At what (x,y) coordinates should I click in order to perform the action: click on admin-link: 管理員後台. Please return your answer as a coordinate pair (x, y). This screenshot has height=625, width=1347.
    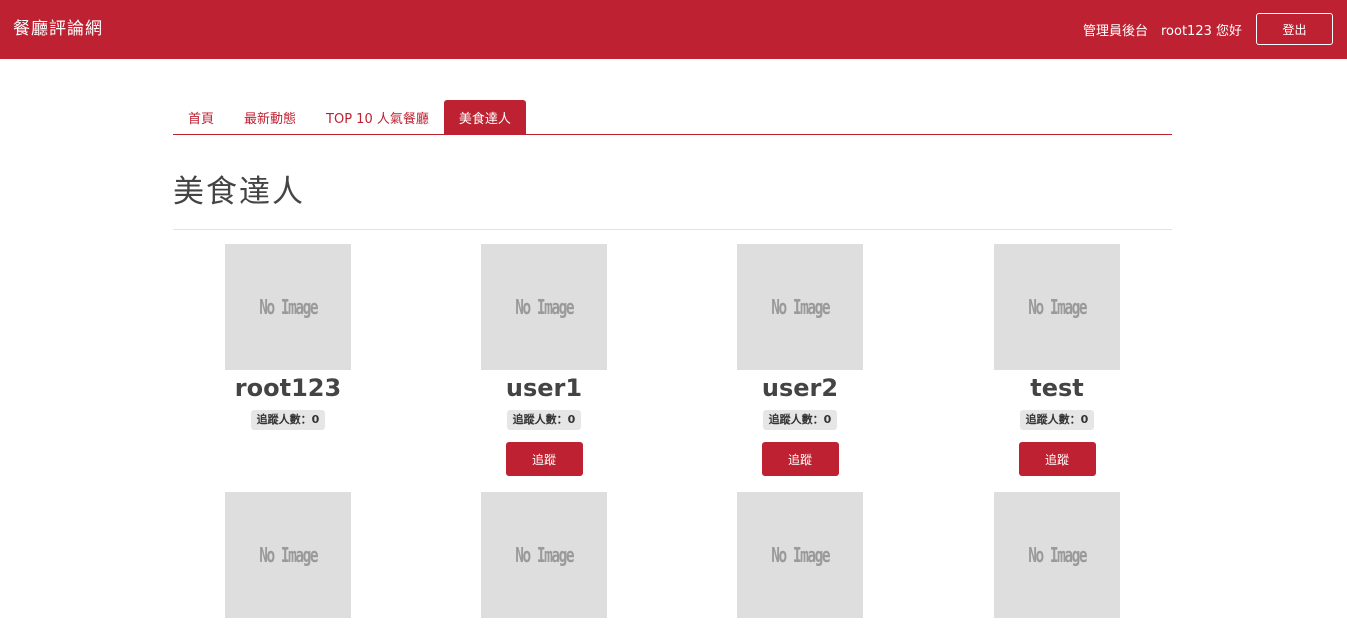
    Looking at the image, I should click on (1115, 29).